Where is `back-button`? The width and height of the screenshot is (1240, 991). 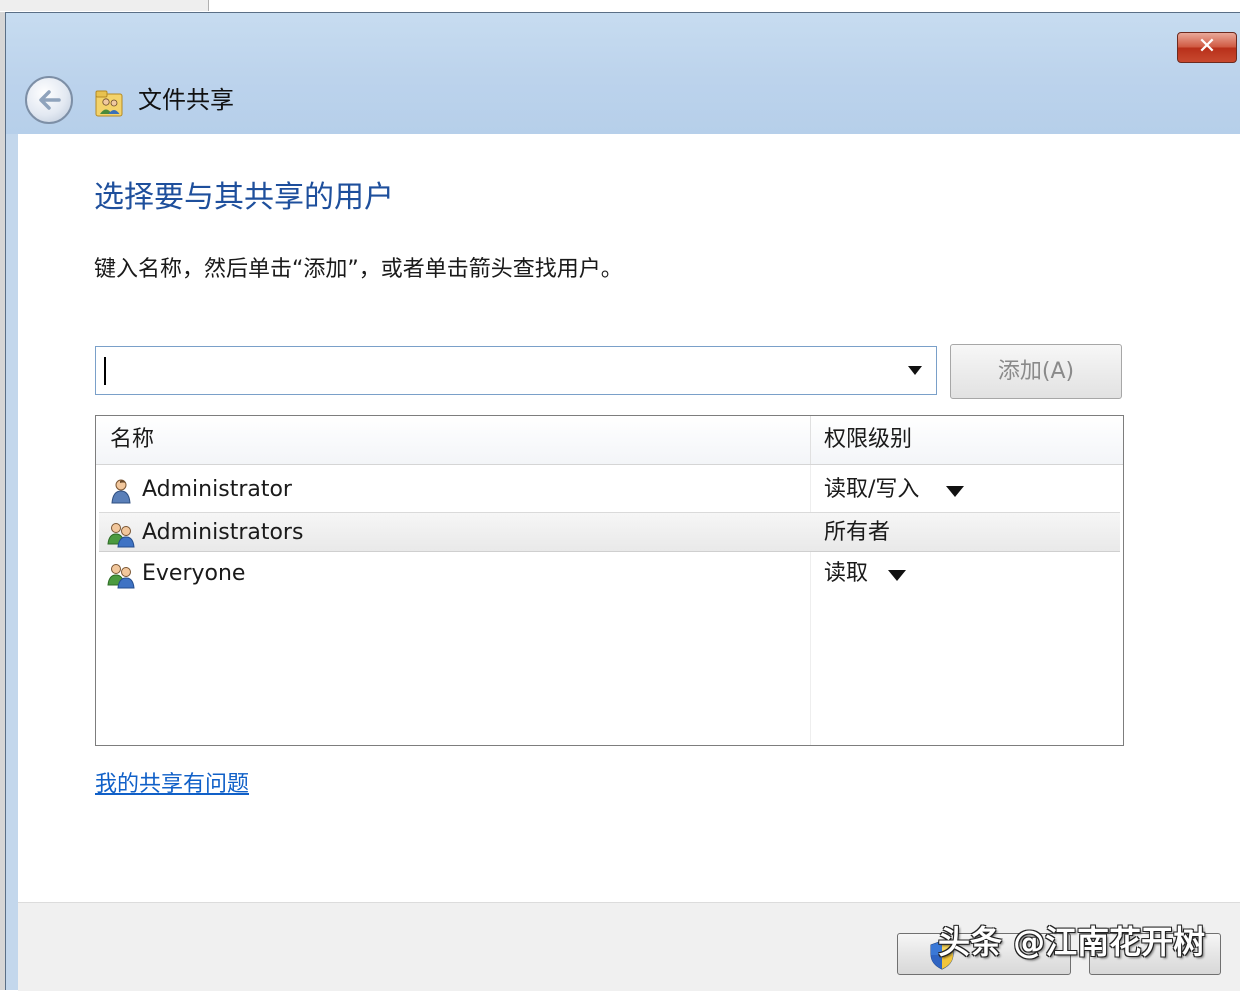 back-button is located at coordinates (49, 100).